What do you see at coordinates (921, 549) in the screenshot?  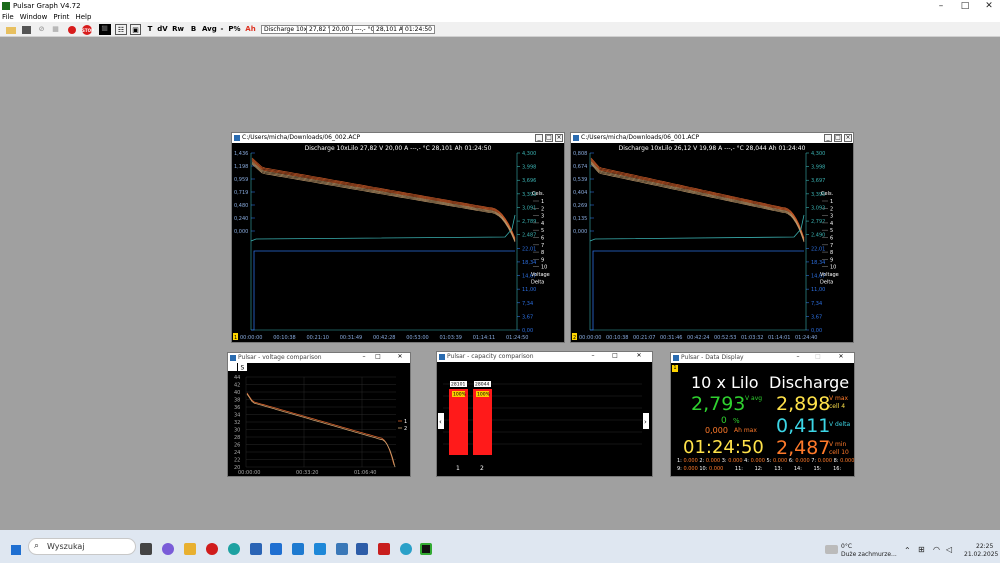 I see `language-icon: ⊞` at bounding box center [921, 549].